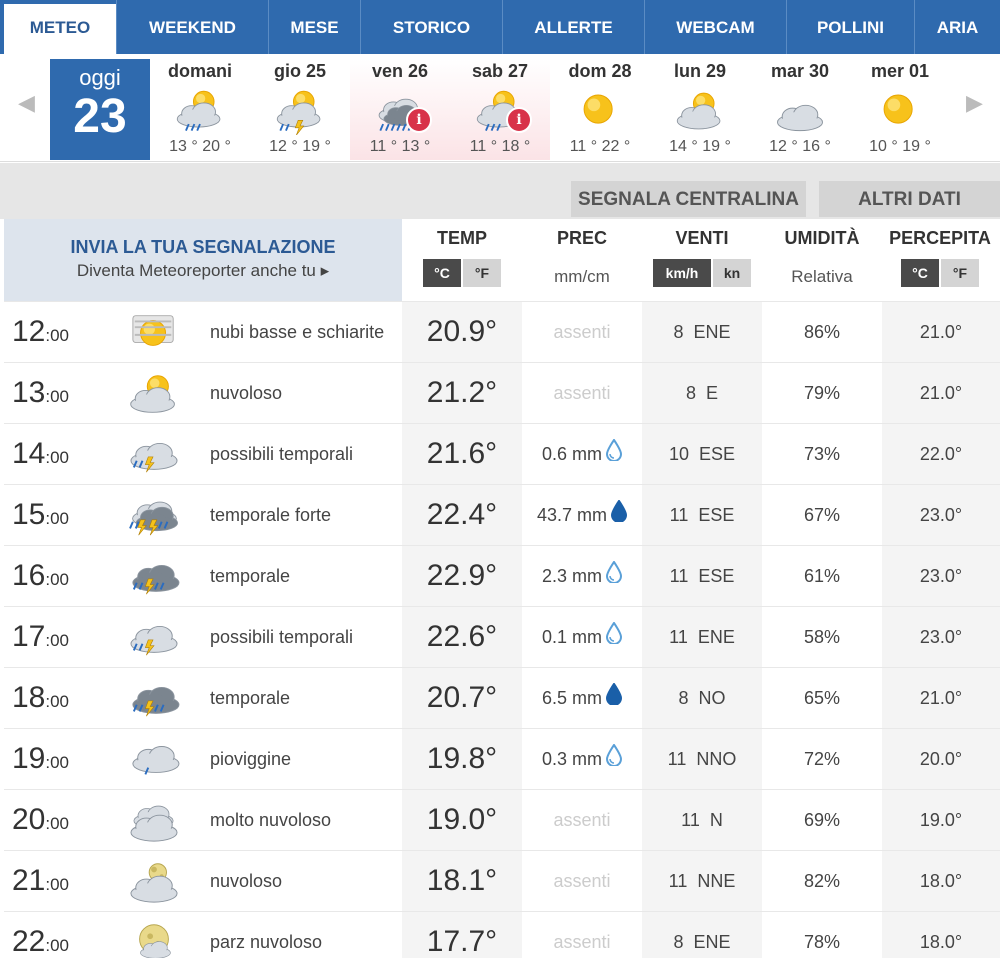 Image resolution: width=1000 pixels, height=958 pixels. I want to click on day-mer-01: mer 01 10 ° 19 °, so click(900, 109).